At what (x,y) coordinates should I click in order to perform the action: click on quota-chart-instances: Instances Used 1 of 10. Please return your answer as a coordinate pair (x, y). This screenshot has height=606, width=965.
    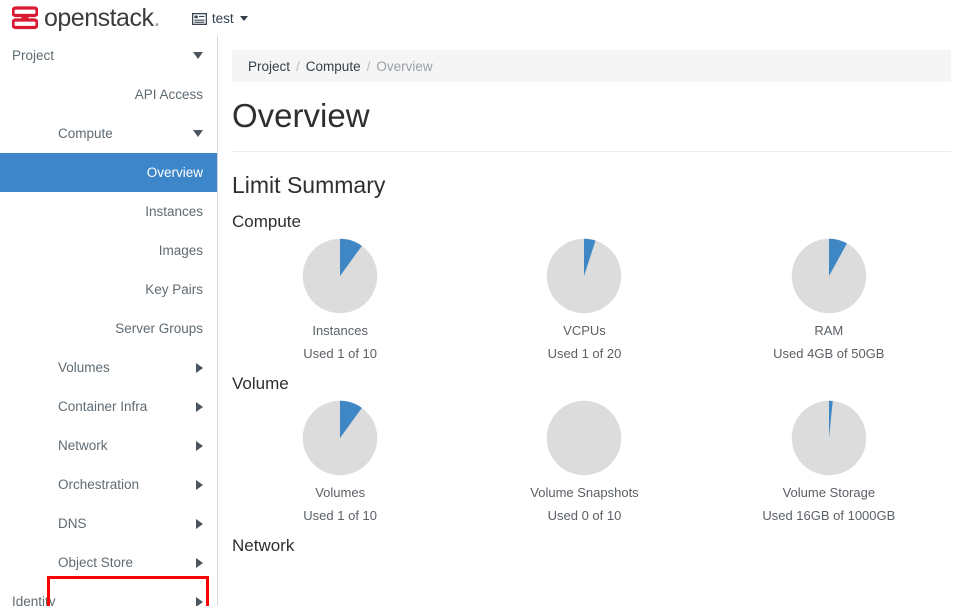
    Looking at the image, I should click on (340, 299).